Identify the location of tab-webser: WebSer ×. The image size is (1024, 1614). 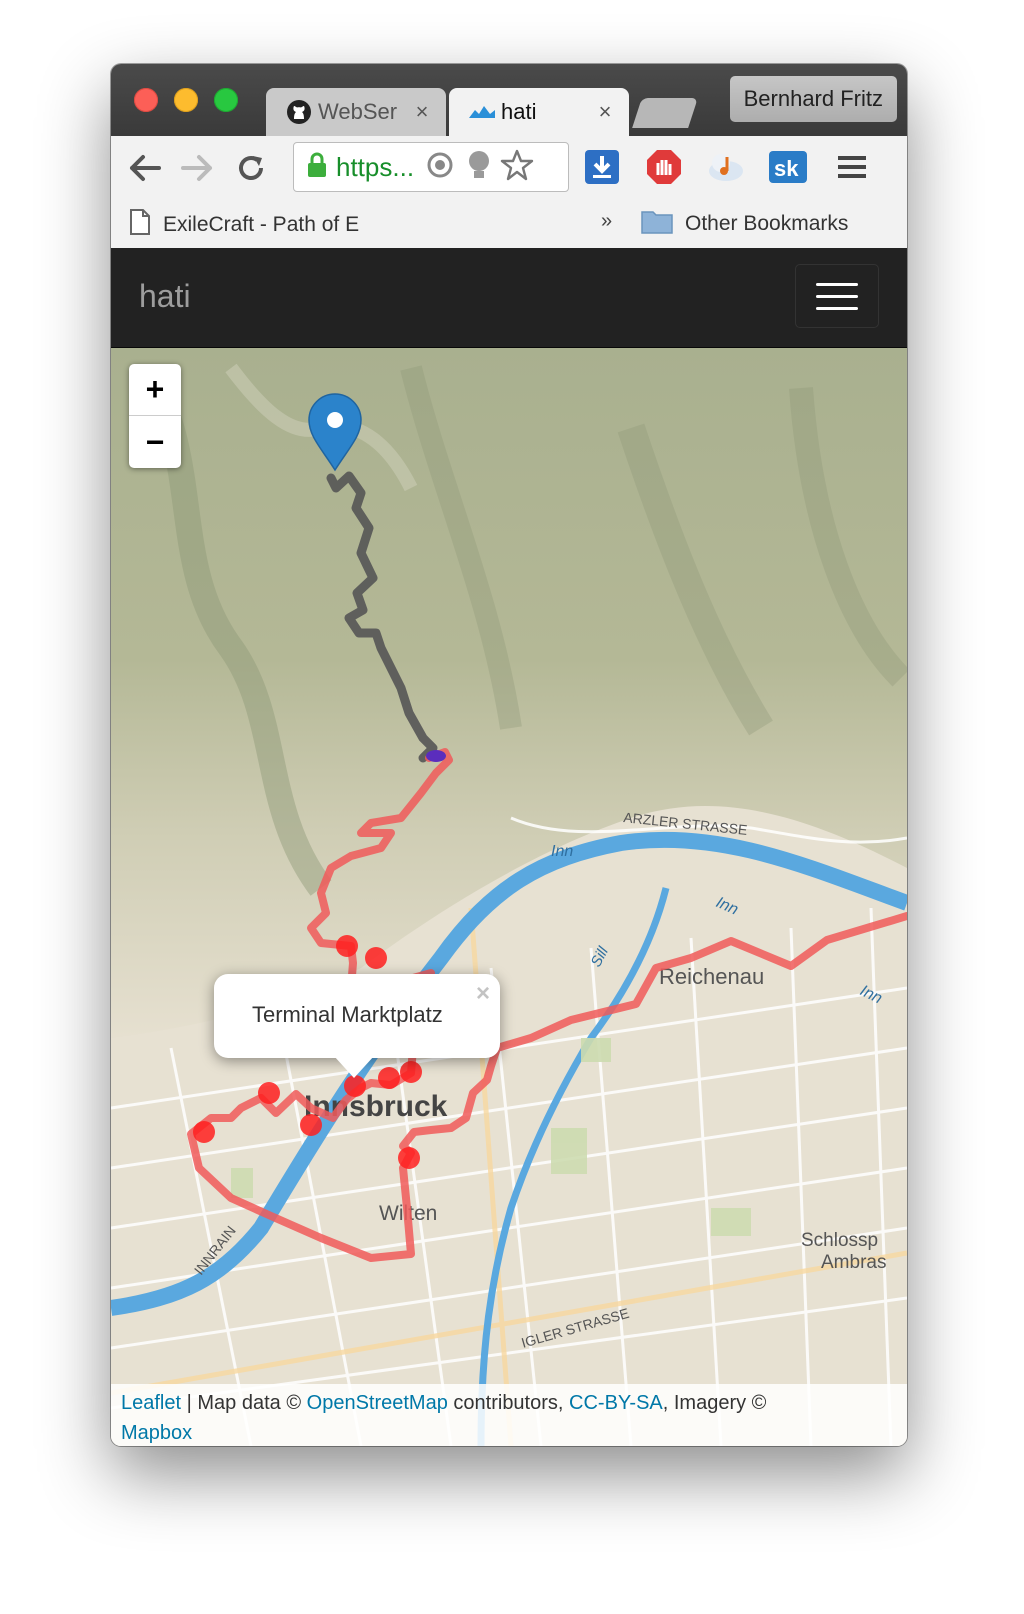
(356, 112).